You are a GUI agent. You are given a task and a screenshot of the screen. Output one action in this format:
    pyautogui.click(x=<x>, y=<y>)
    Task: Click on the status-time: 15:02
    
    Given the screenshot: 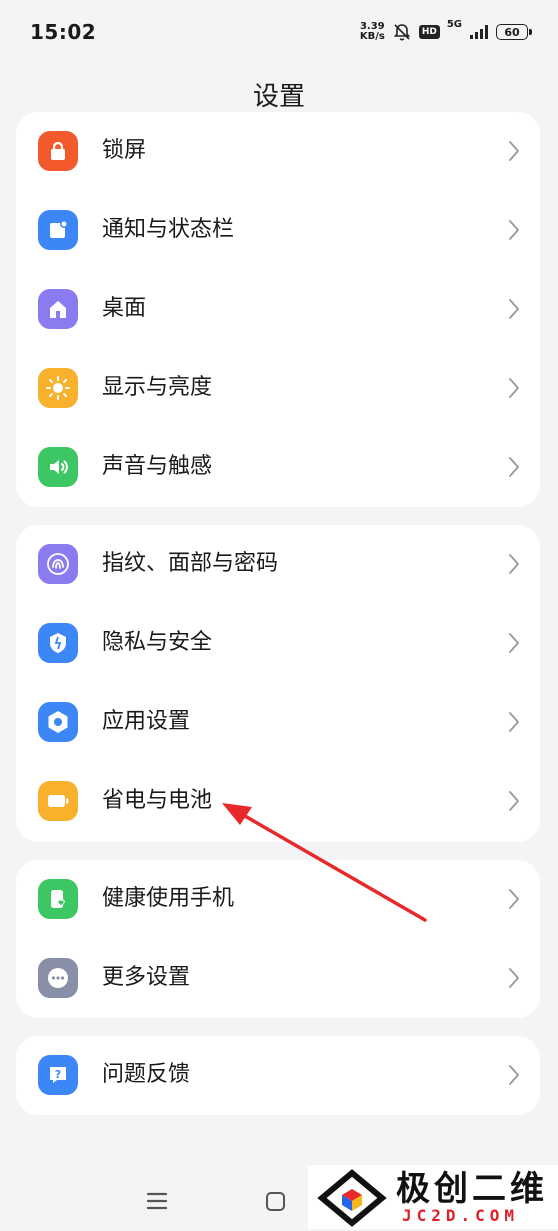 What is the action you would take?
    pyautogui.click(x=63, y=32)
    